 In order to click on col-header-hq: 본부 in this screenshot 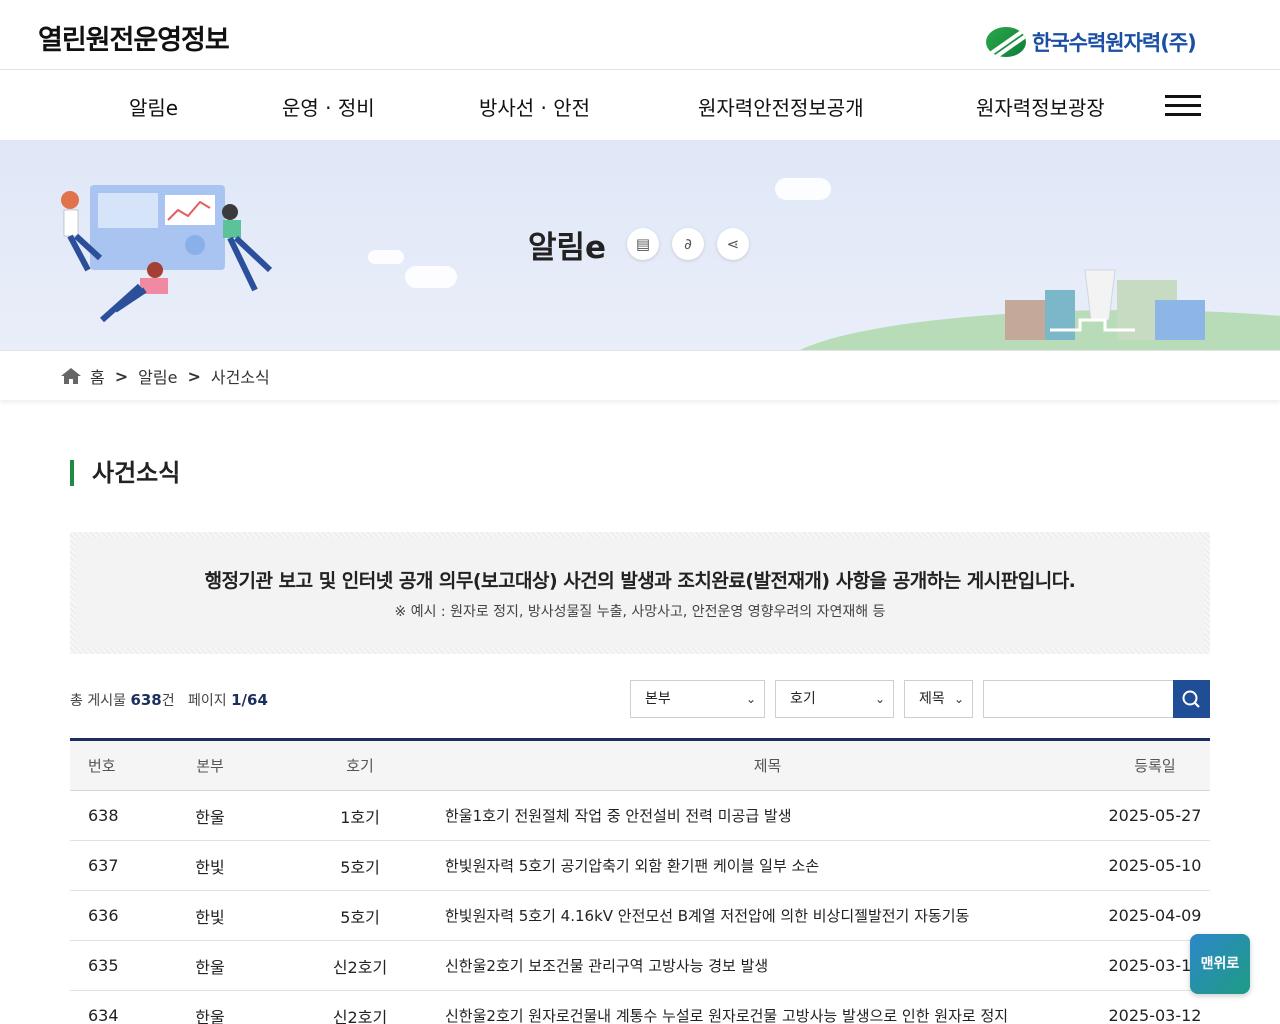, I will do `click(210, 766)`.